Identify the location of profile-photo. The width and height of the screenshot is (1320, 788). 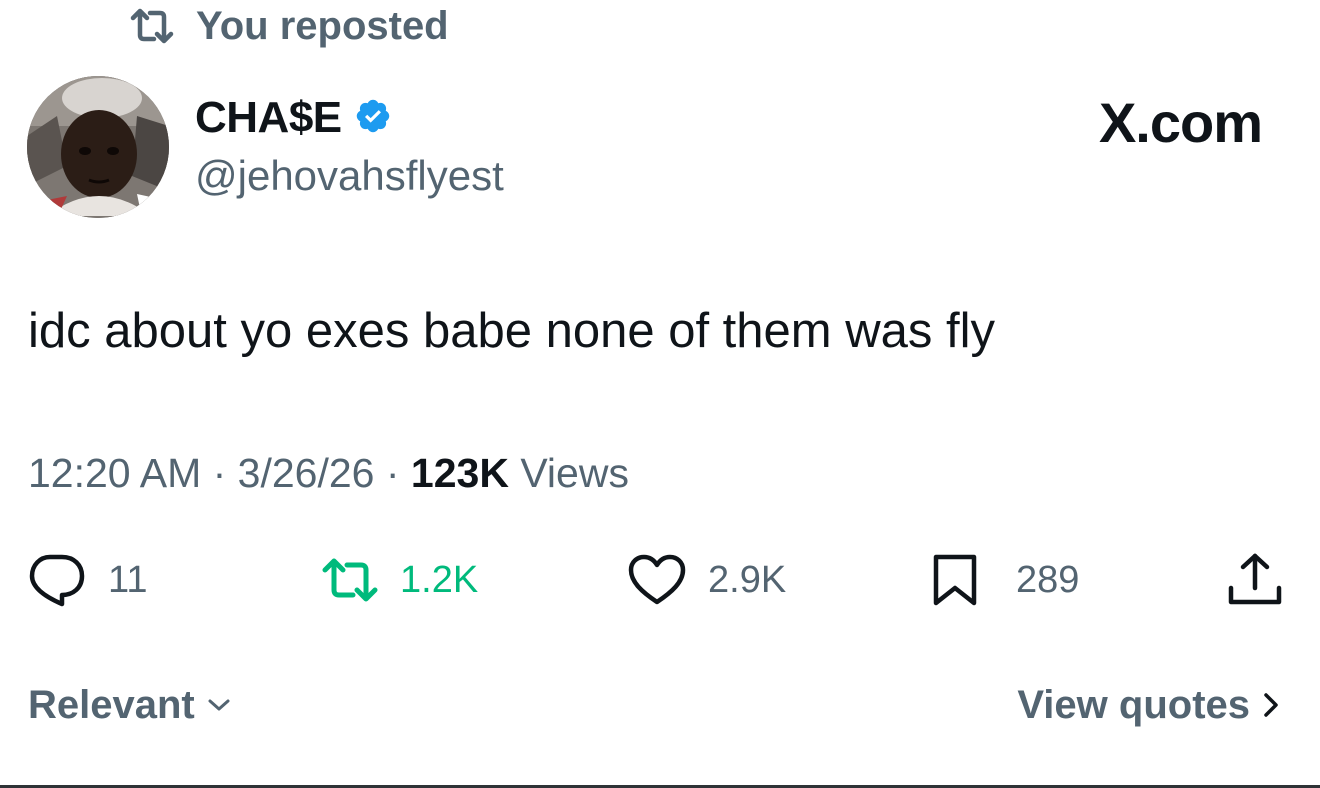
(98, 147).